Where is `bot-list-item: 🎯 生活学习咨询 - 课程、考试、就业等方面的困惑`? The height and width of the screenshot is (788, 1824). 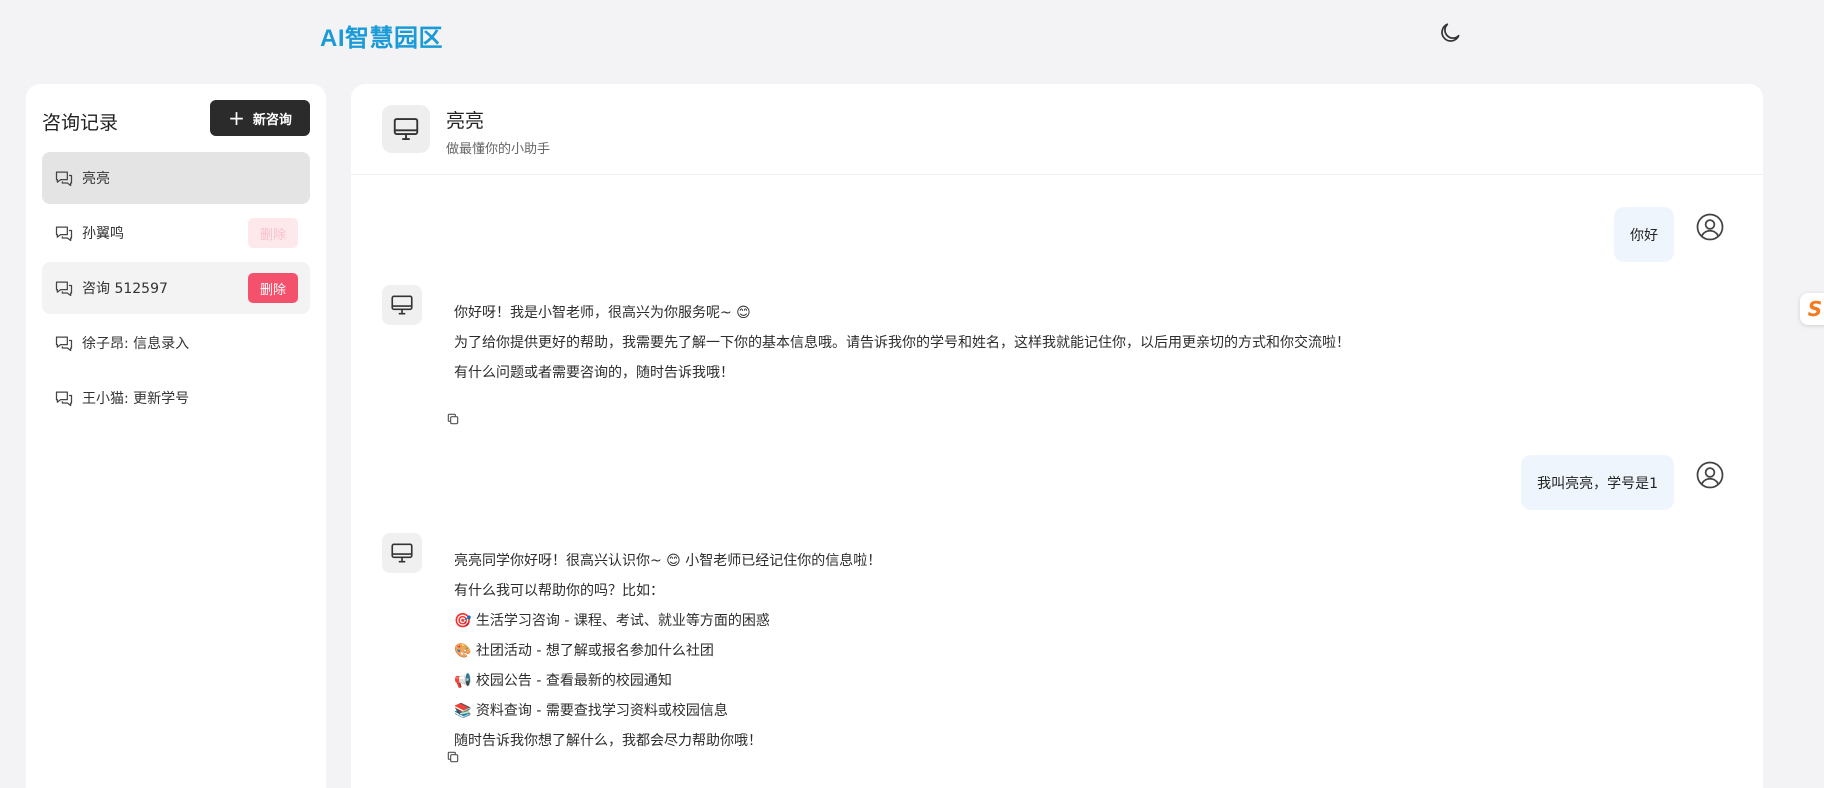 bot-list-item: 🎯 生活学习咨询 - 课程、考试、就业等方面的困惑 is located at coordinates (612, 621).